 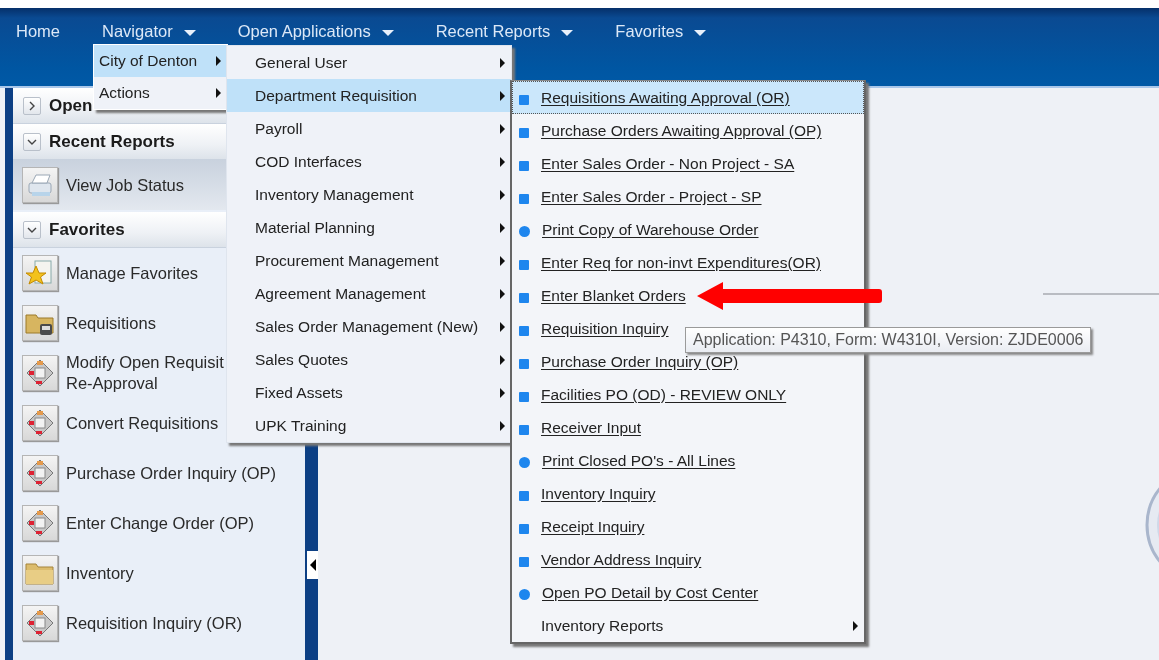 What do you see at coordinates (112, 141) in the screenshot?
I see `section-title: Recent Reports` at bounding box center [112, 141].